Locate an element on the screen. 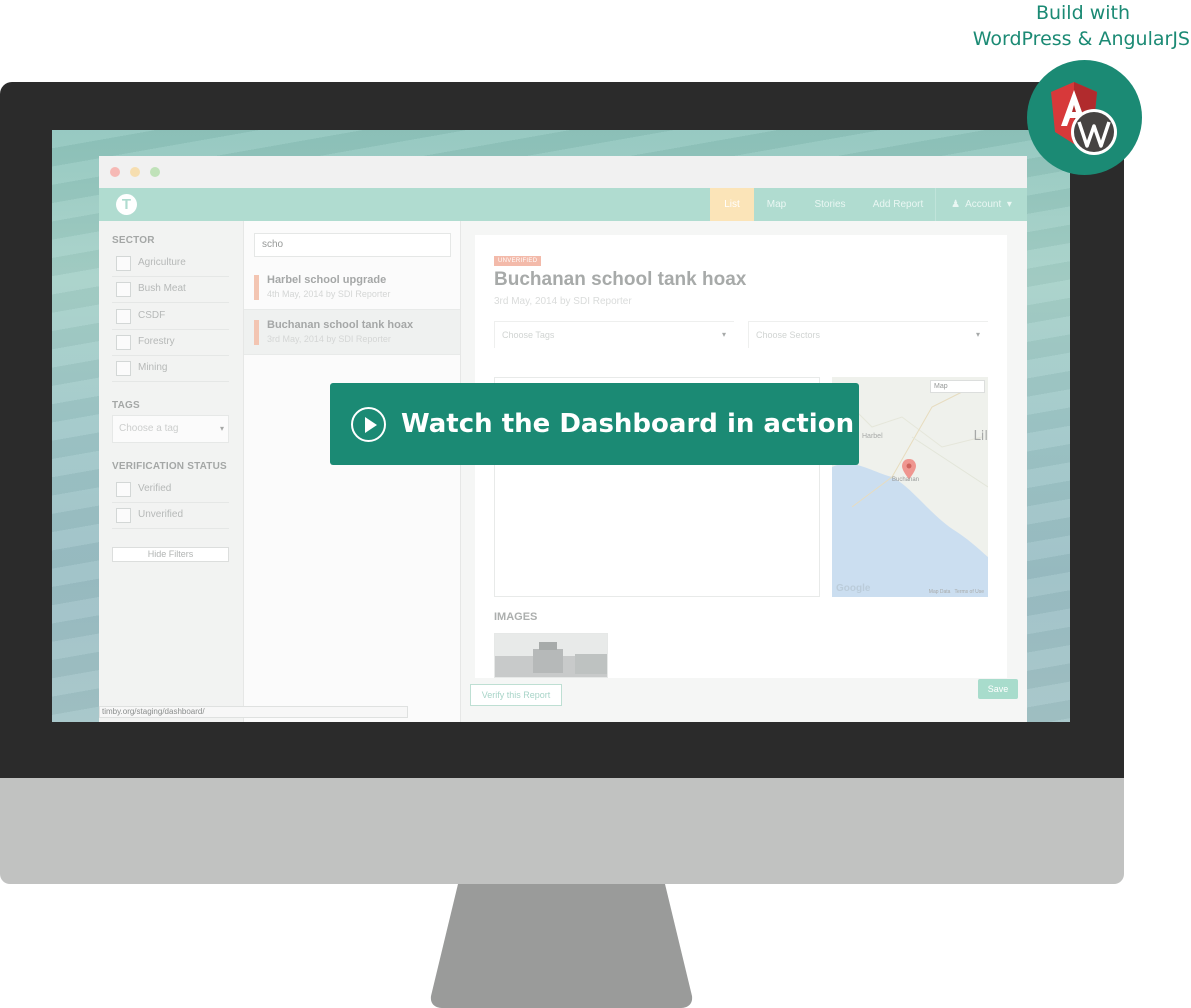  built-with-heading: Build with WordPress & AngularJS is located at coordinates (1061, 26).